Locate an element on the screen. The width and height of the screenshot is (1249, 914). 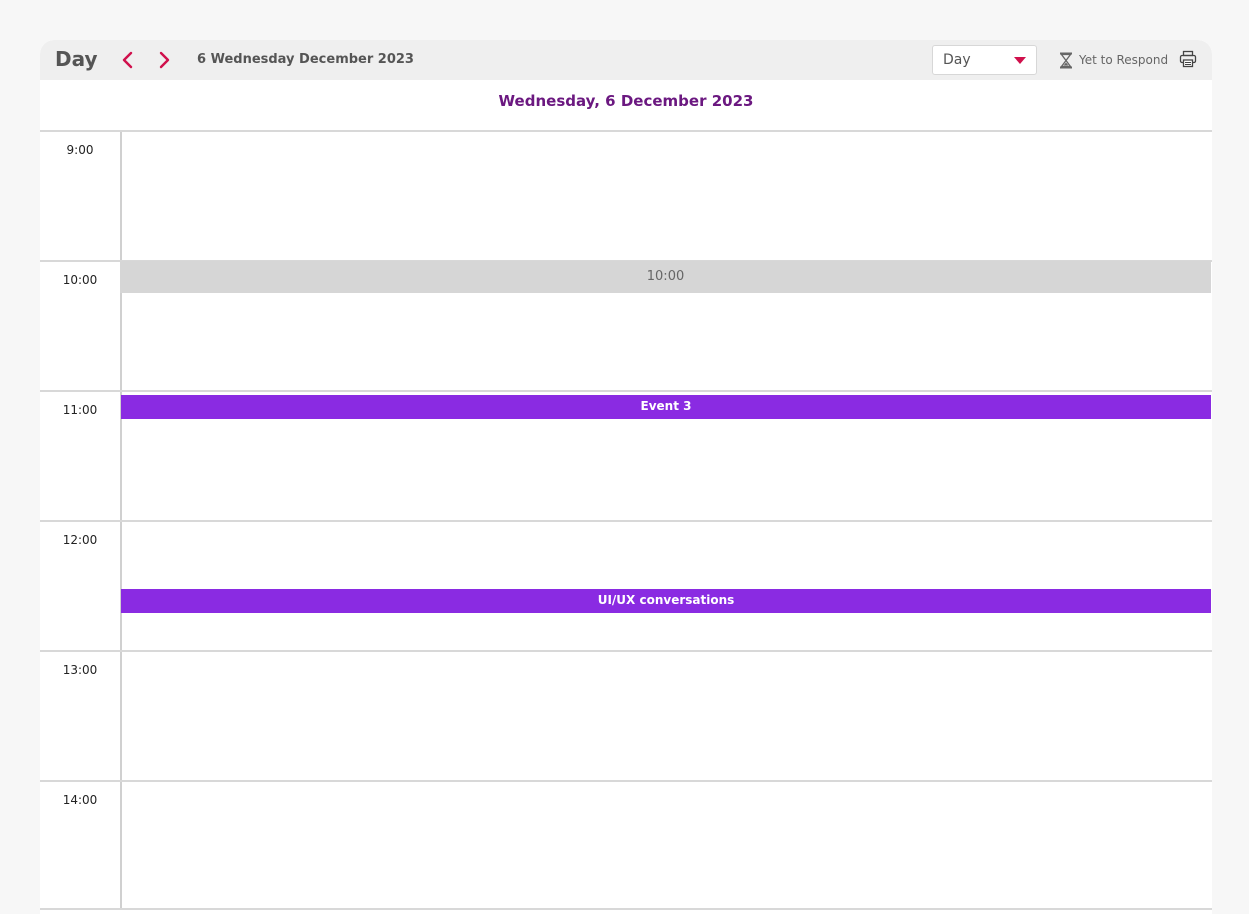
current-time-marker: 10:00 is located at coordinates (665, 277).